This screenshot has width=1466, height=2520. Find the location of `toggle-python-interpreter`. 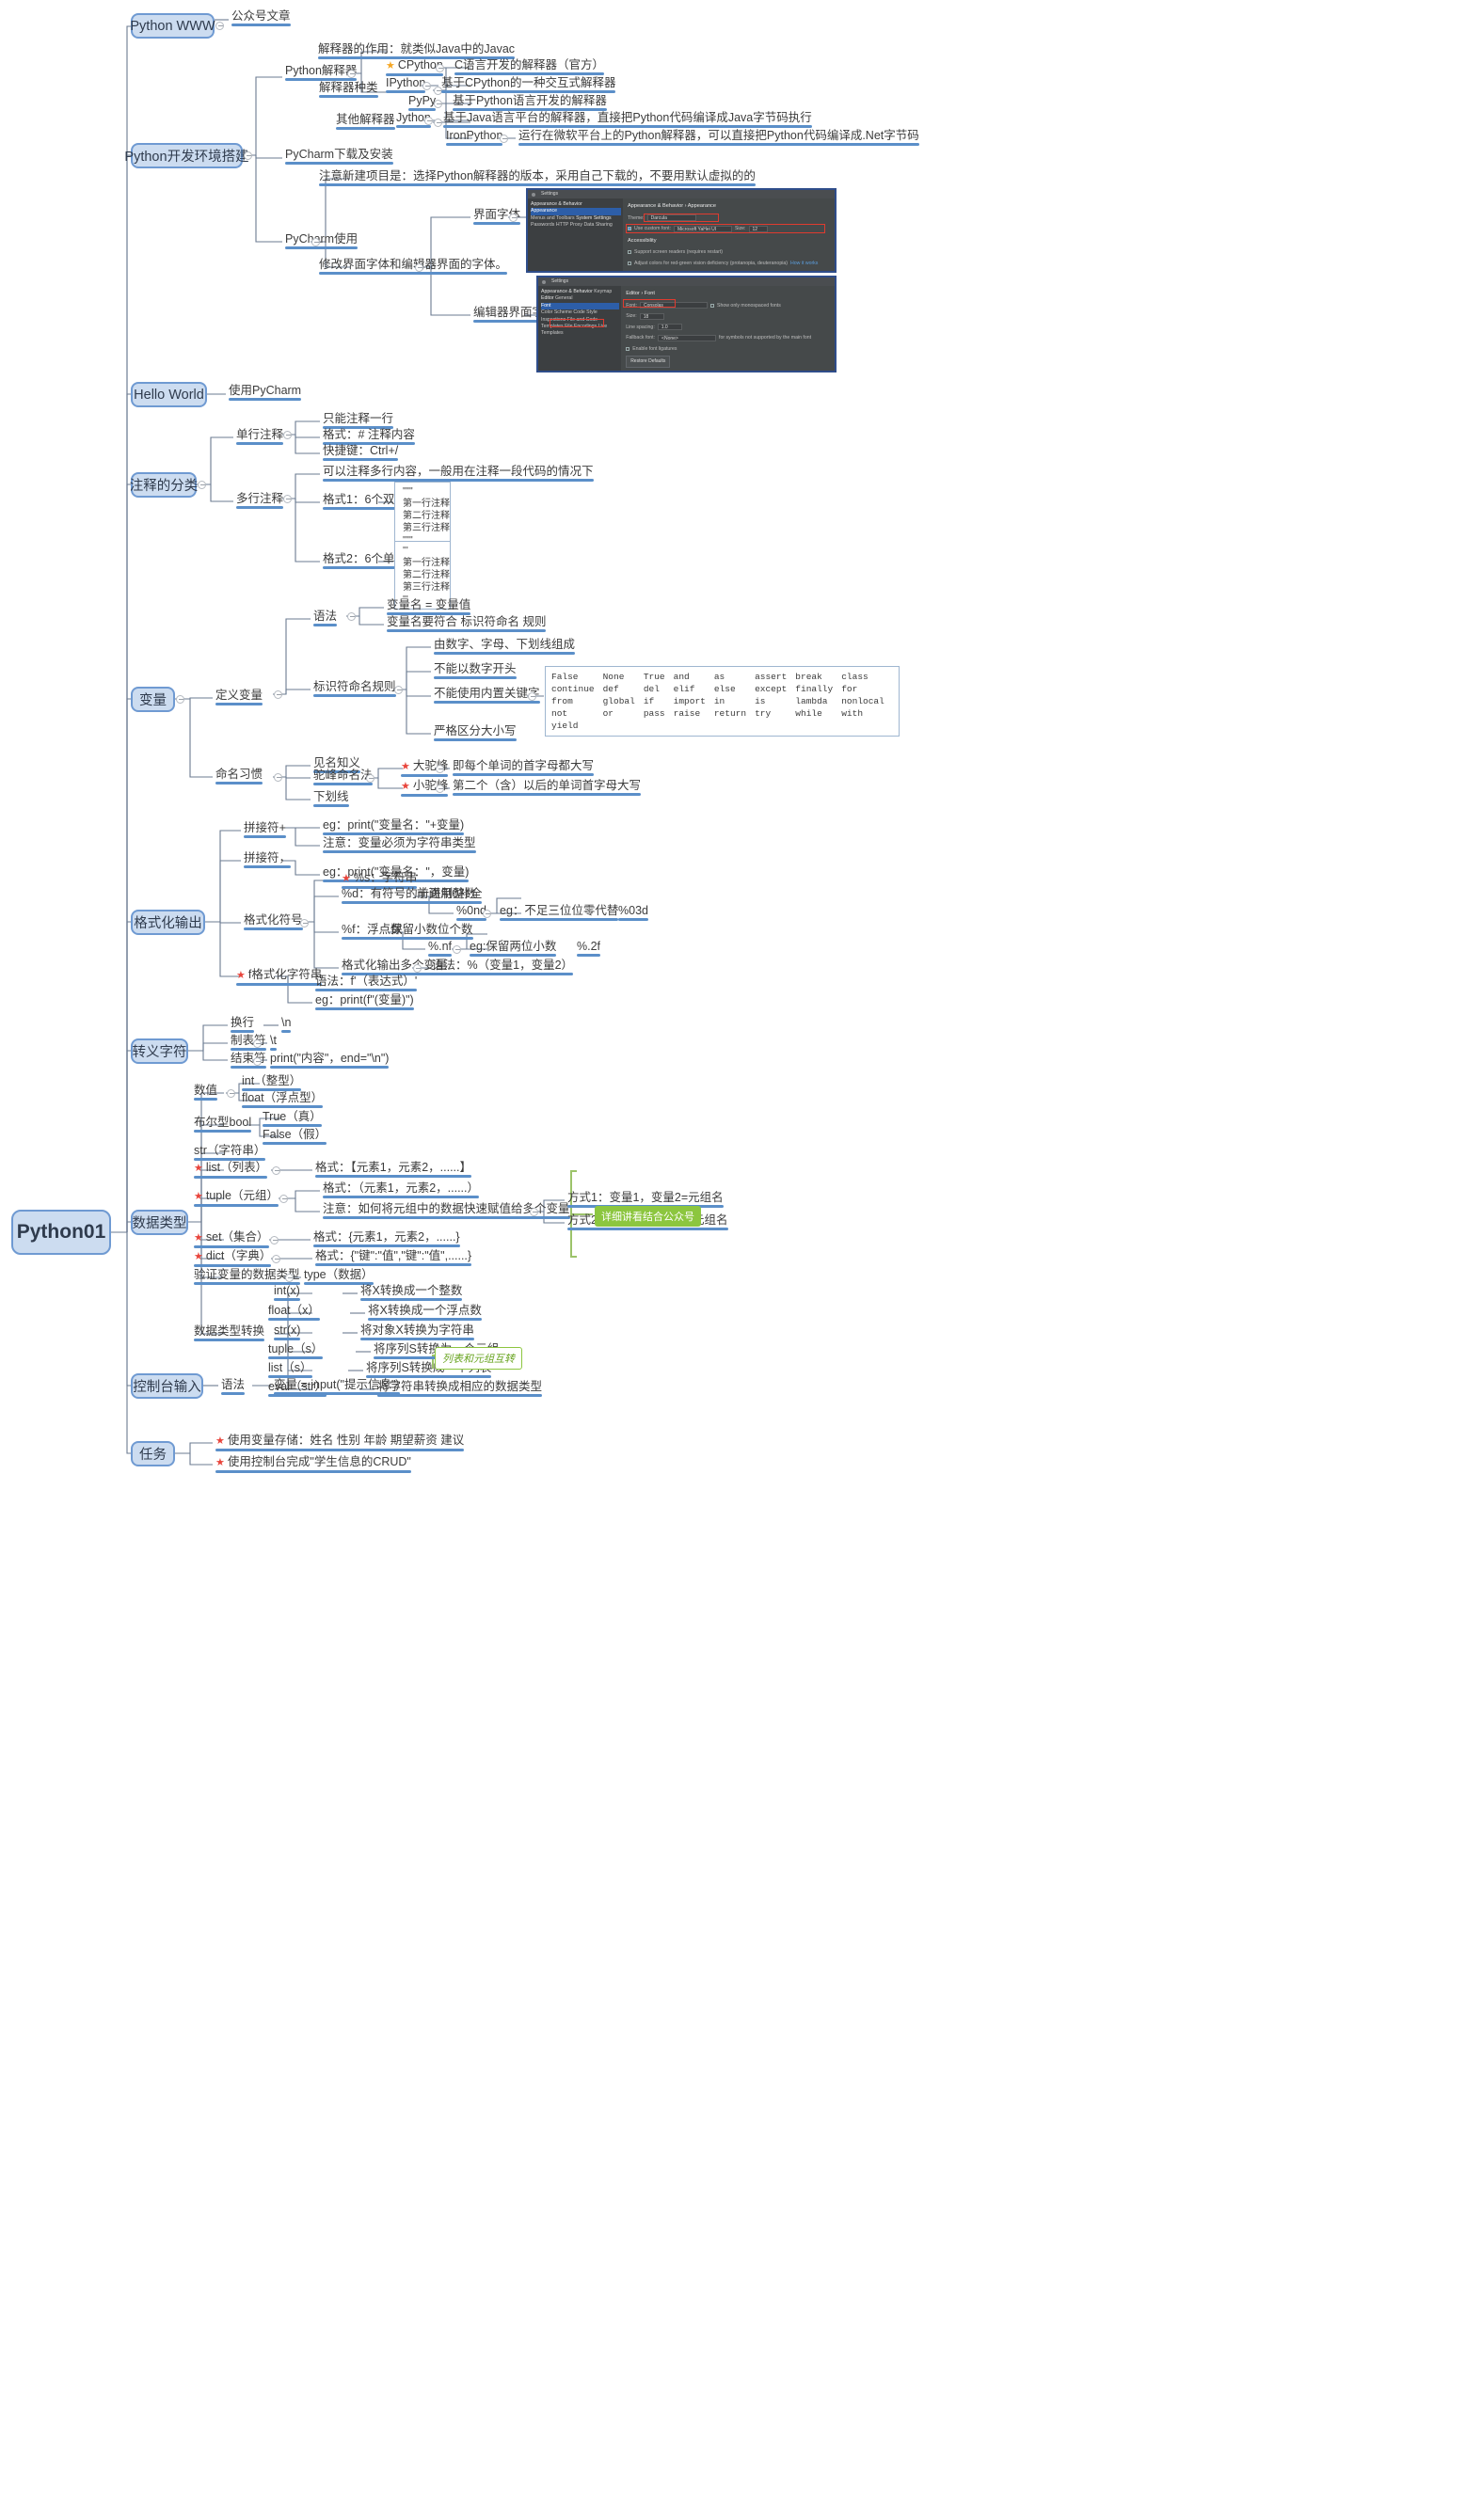

toggle-python-interpreter is located at coordinates (351, 74).